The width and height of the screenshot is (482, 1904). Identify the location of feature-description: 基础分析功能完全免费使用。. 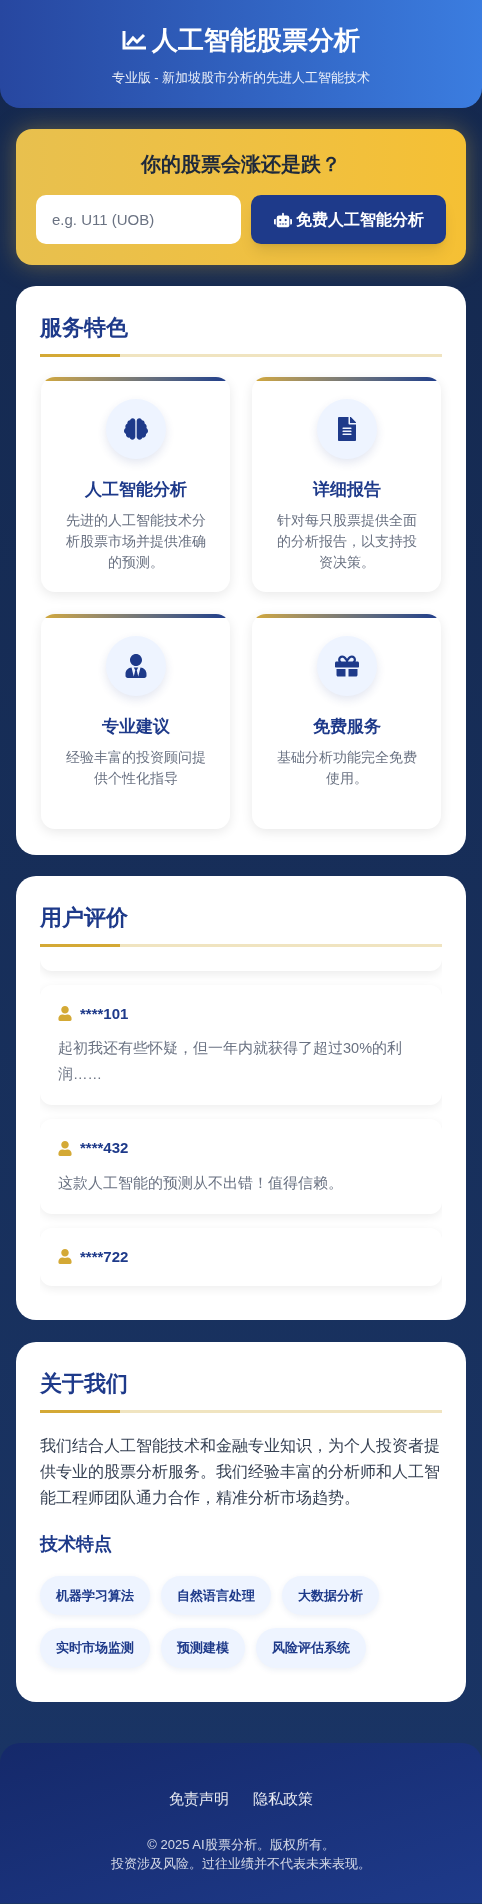
(346, 768).